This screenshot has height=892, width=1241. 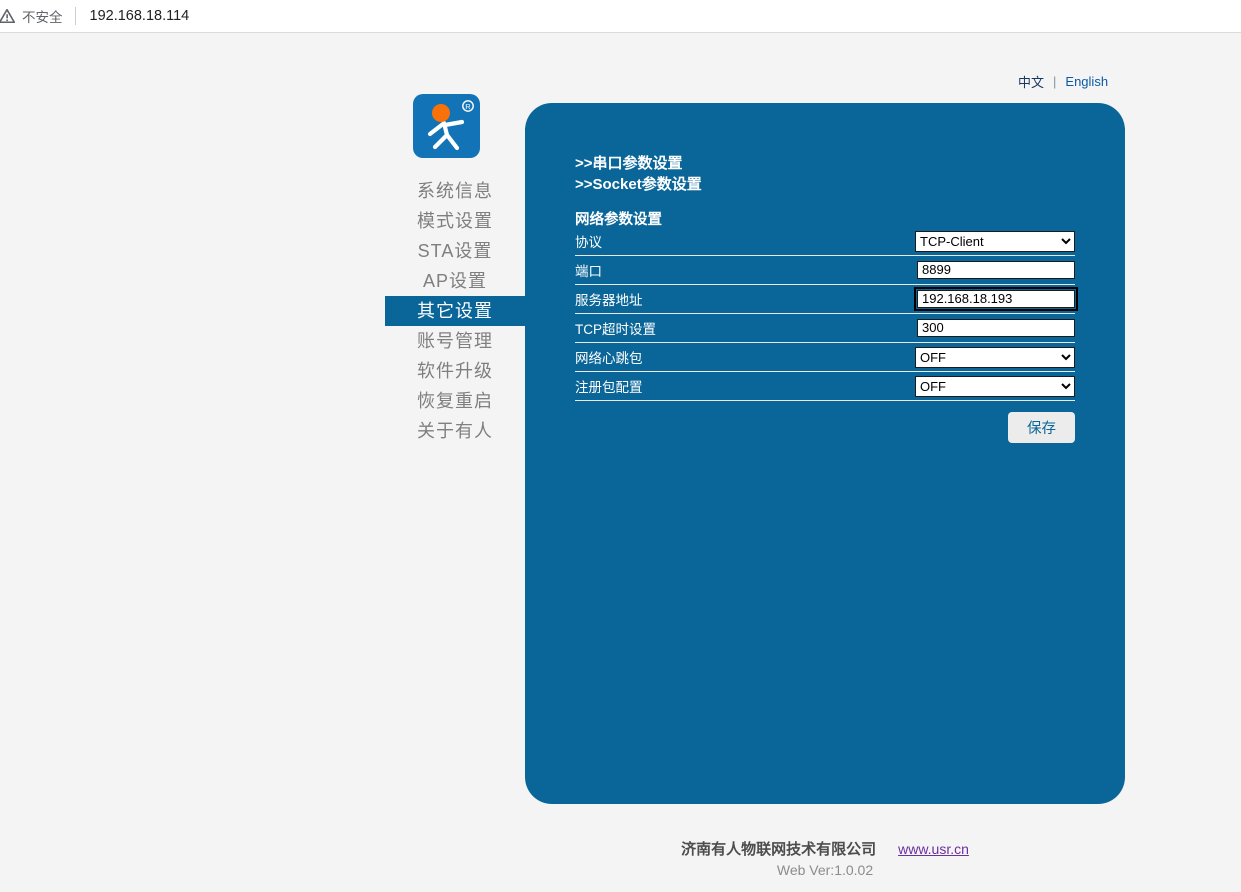 I want to click on field-row-tcp-timeout: TCP超时设置, so click(x=825, y=328).